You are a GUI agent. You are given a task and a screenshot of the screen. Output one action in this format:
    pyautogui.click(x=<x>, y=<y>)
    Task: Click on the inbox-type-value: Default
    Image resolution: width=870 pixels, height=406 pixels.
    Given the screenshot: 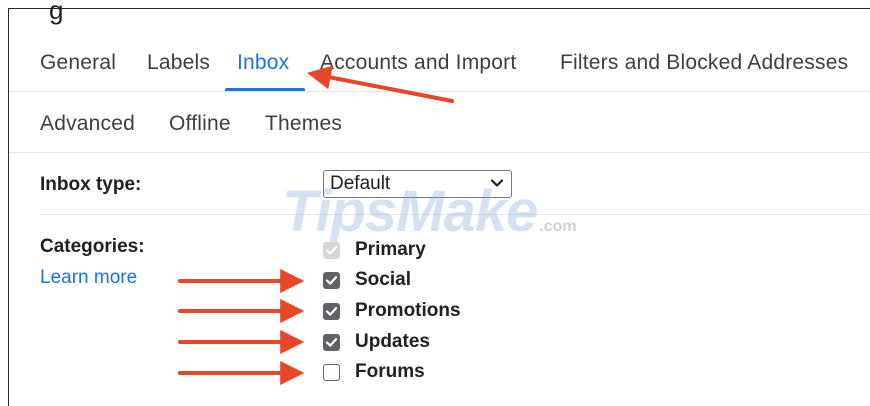 What is the action you would take?
    pyautogui.click(x=360, y=183)
    